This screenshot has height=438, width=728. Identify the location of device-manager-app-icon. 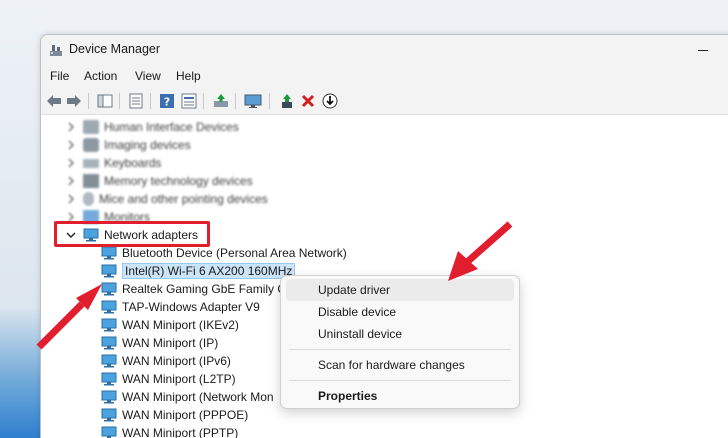
(56, 50).